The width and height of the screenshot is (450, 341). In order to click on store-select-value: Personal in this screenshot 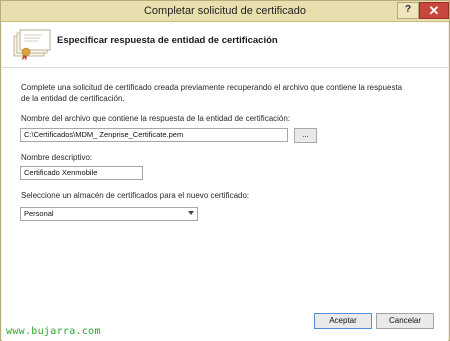, I will do `click(39, 213)`.